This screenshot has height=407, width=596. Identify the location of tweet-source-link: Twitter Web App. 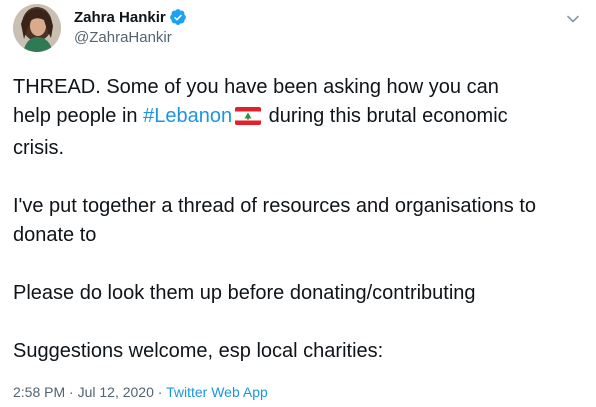
(217, 392).